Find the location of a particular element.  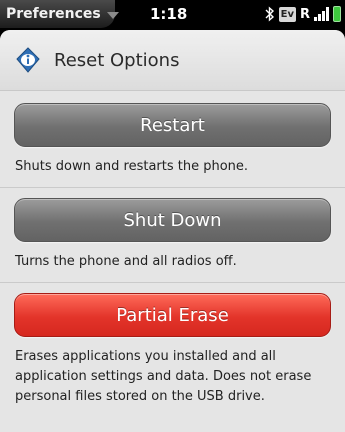

roaming-indicator: R is located at coordinates (304, 14).